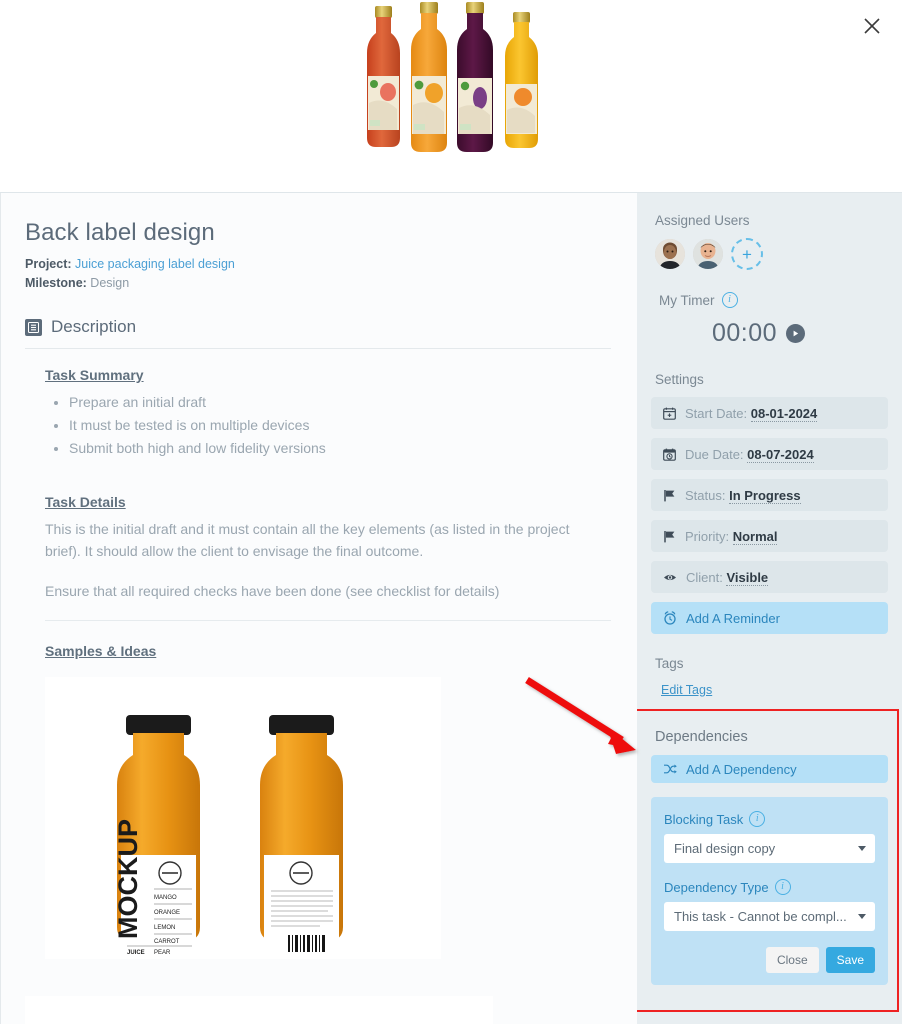  Describe the element at coordinates (670, 577) in the screenshot. I see `eye-icon` at that location.